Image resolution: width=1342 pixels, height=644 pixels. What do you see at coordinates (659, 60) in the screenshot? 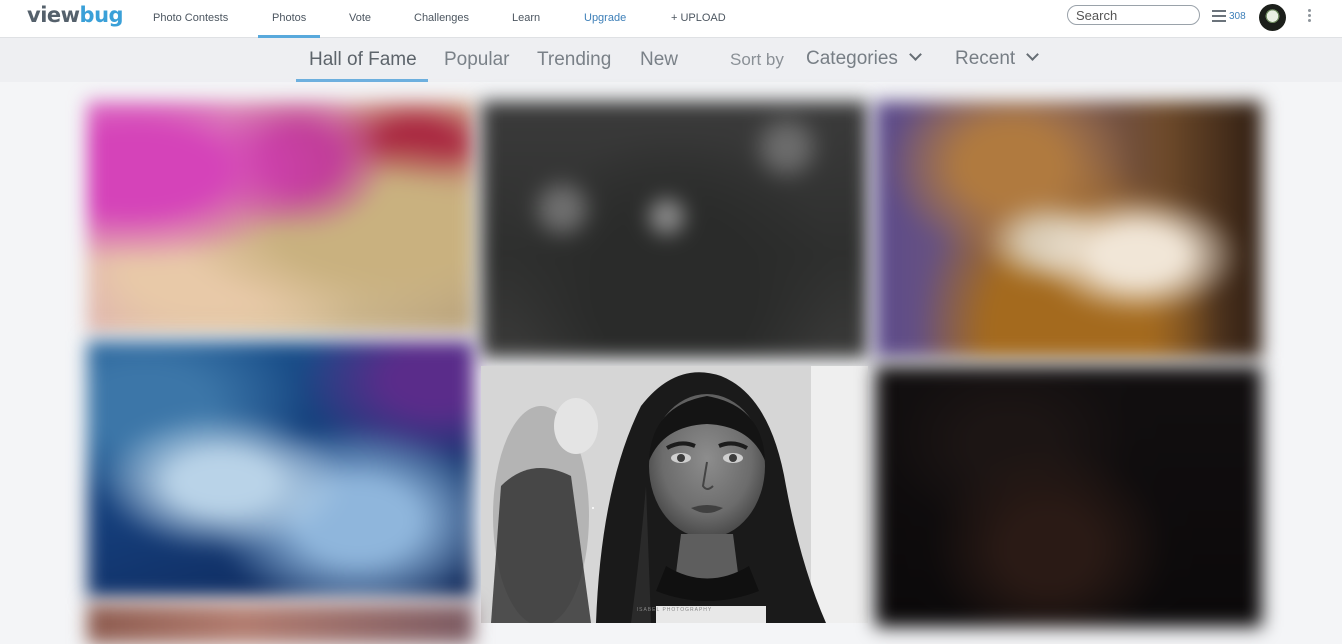
I see `tab-new: New` at bounding box center [659, 60].